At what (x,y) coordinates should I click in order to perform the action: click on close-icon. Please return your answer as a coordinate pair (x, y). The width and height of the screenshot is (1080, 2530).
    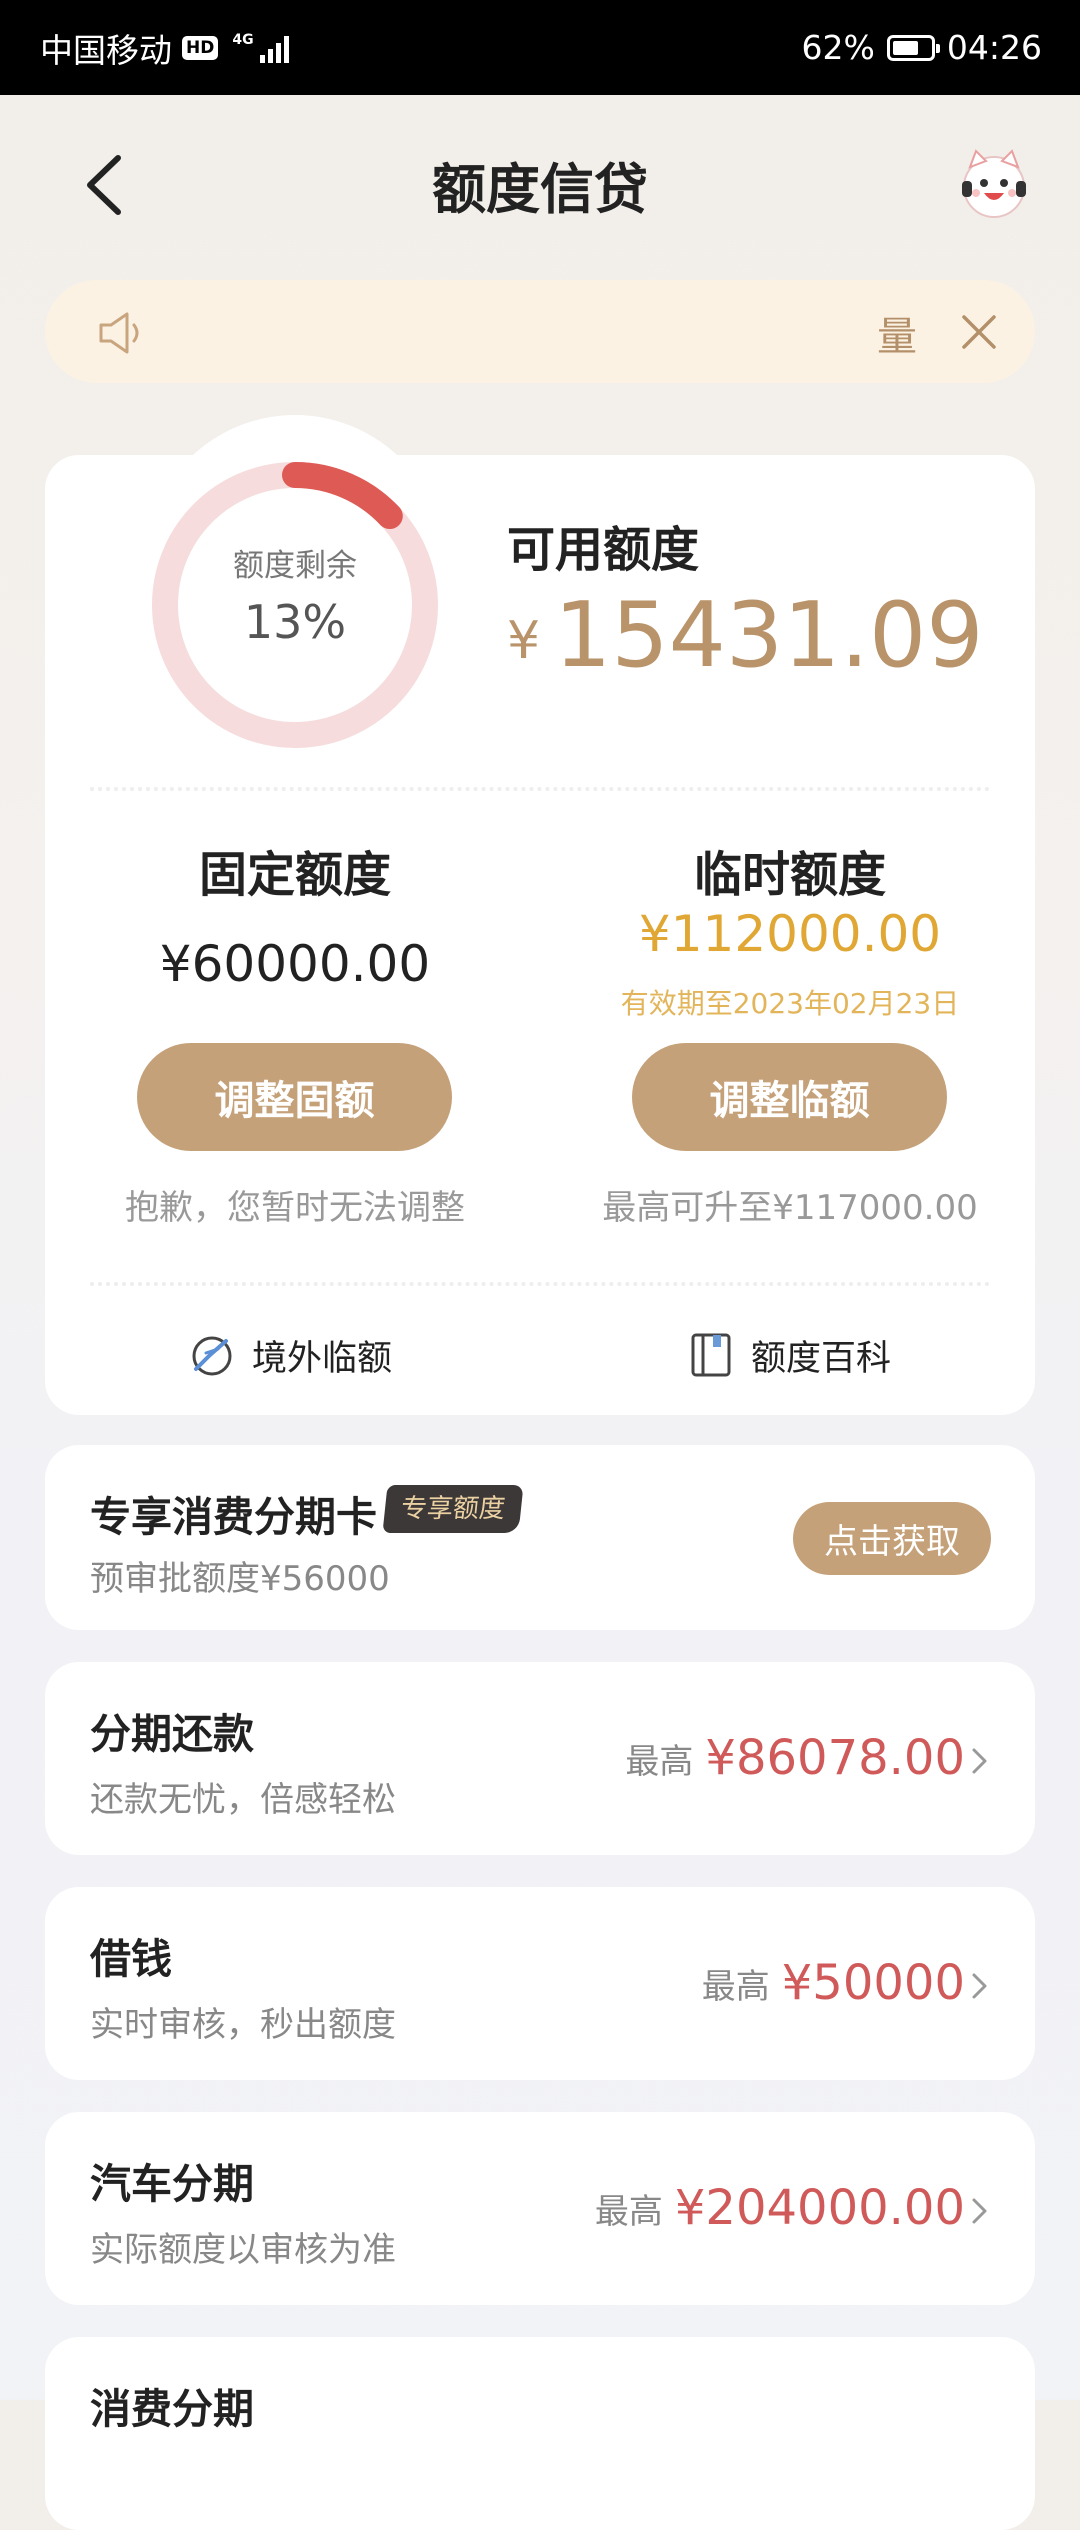
    Looking at the image, I should click on (979, 332).